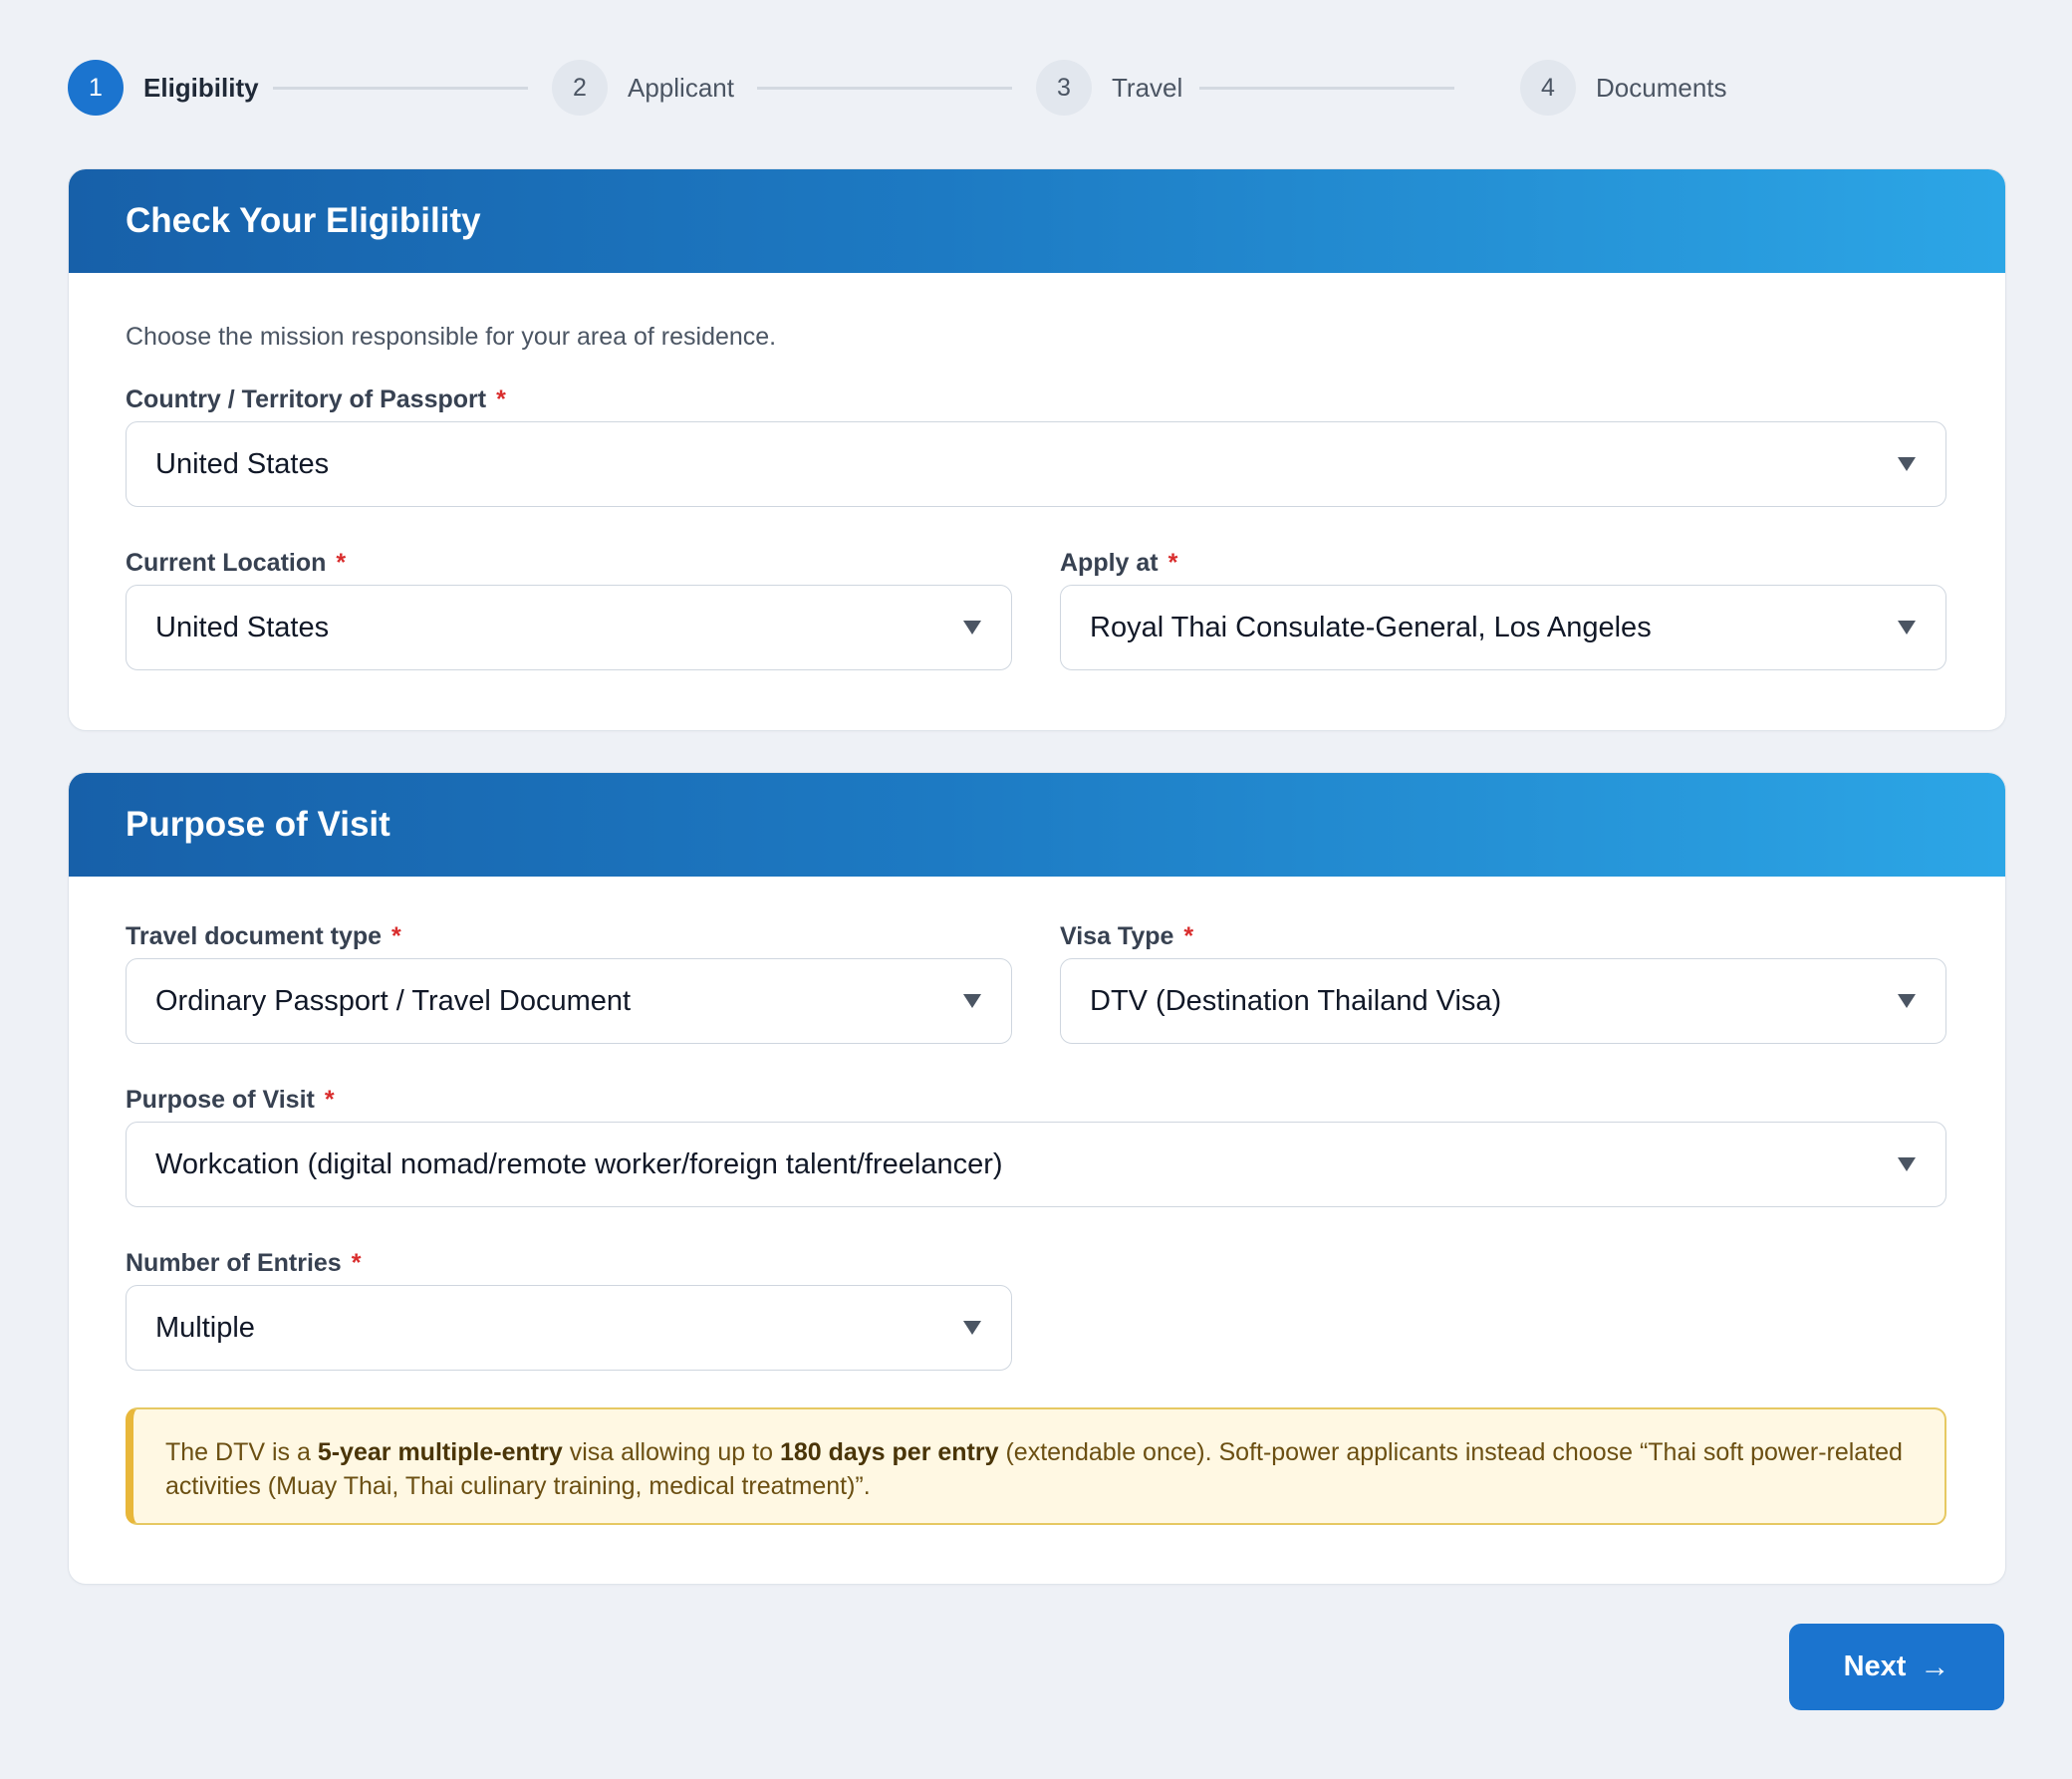 This screenshot has width=2072, height=1779. Describe the element at coordinates (671, 1452) in the screenshot. I see `note-text: visa allowing up to` at that location.